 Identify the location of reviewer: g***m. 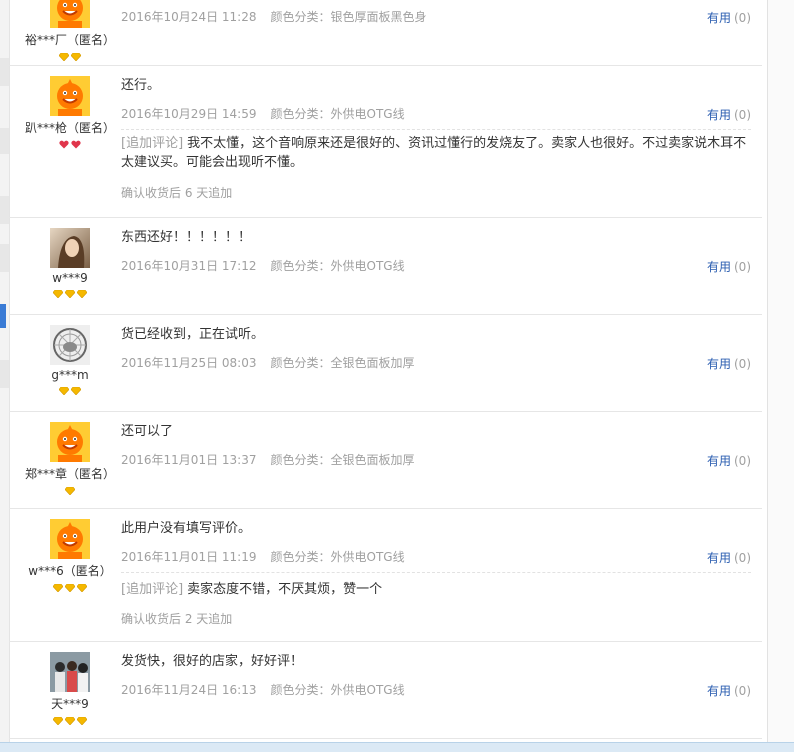
(70, 360).